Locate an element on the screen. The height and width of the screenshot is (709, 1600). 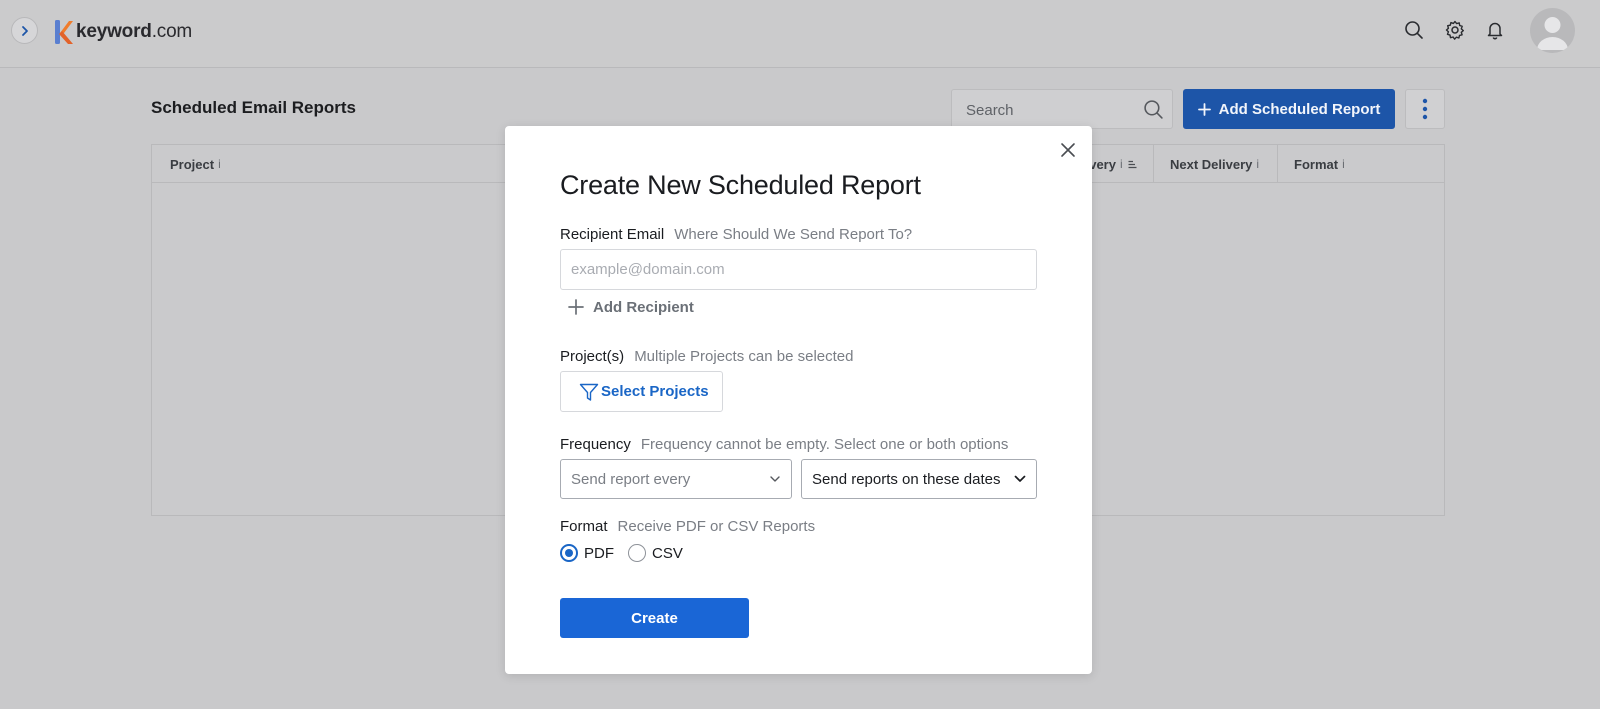
sort-icon is located at coordinates (1132, 164).